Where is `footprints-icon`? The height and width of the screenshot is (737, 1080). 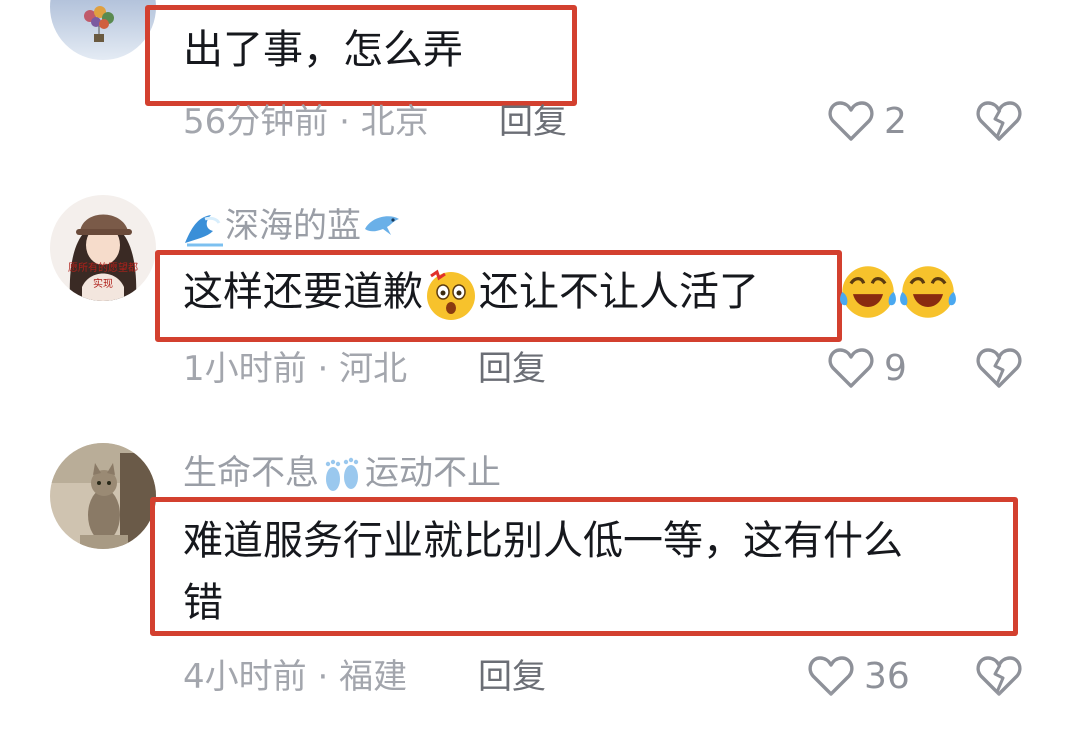
footprints-icon is located at coordinates (342, 474).